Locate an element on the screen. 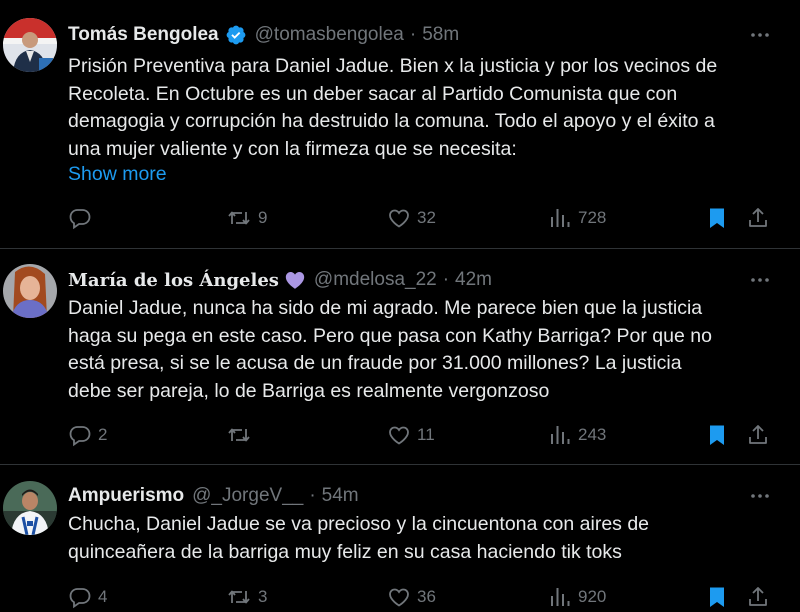 Image resolution: width=800 pixels, height=612 pixels. timestamp: 58m is located at coordinates (440, 35).